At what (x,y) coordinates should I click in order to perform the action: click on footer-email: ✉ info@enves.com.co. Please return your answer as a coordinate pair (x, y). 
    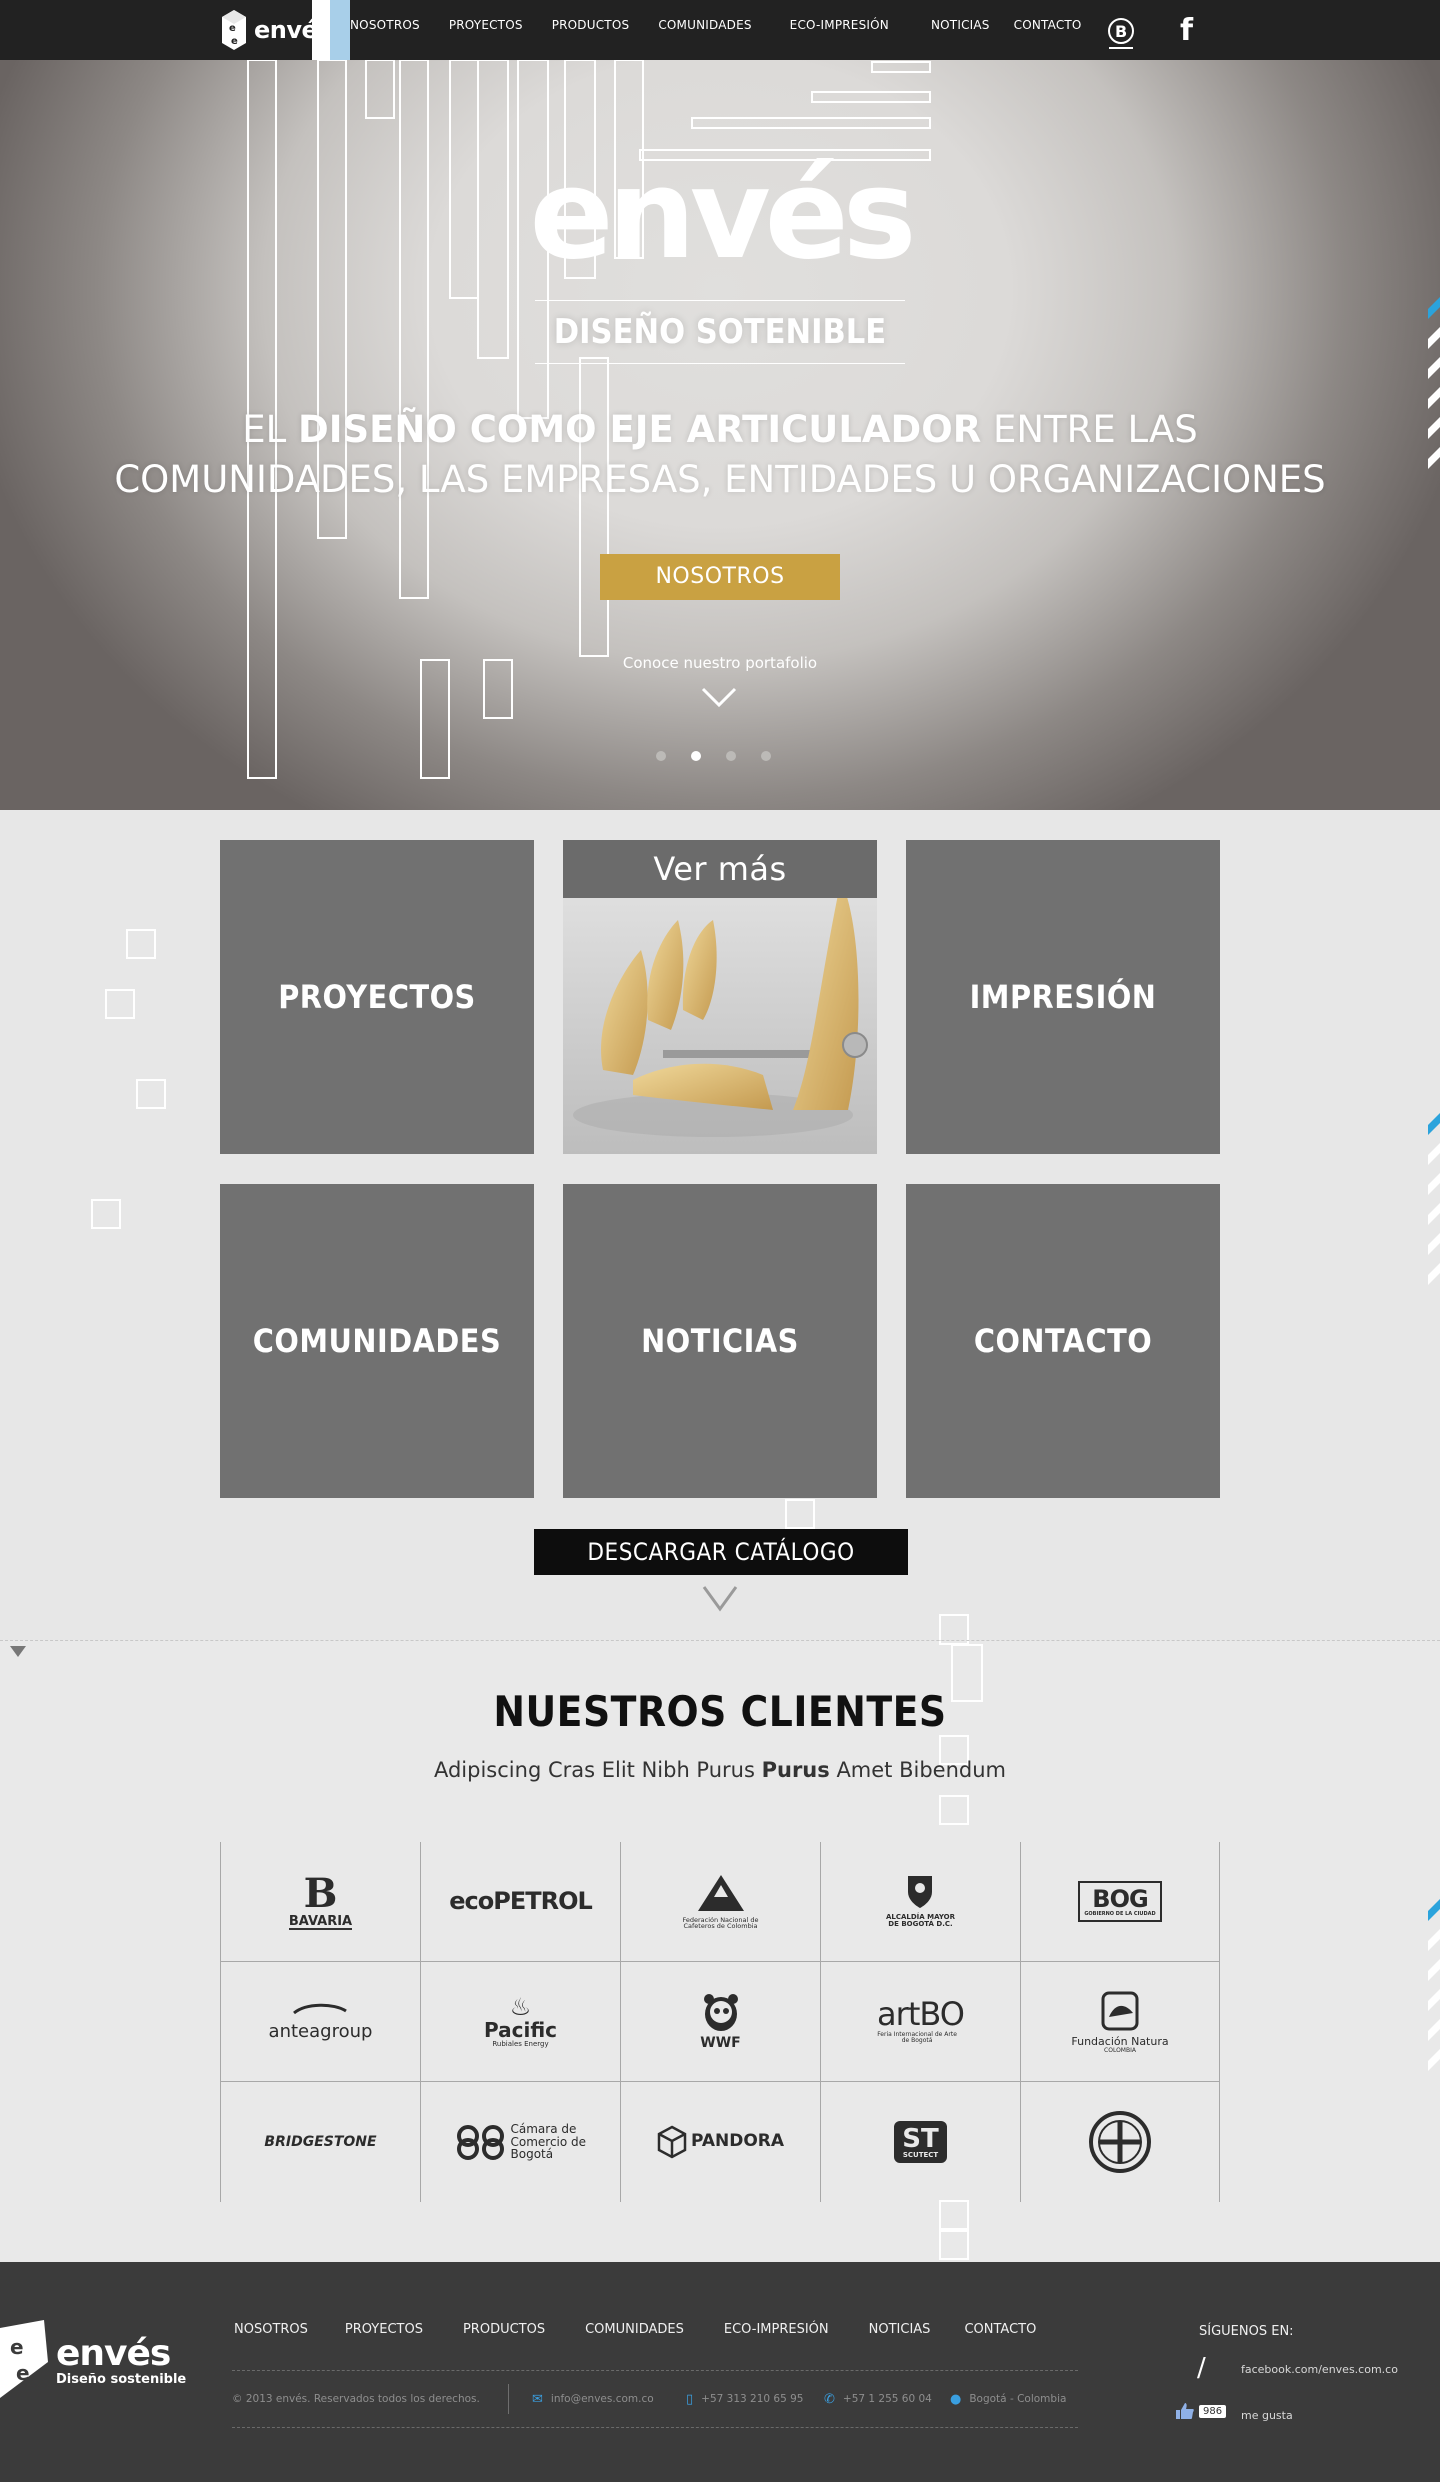
    Looking at the image, I should click on (593, 2399).